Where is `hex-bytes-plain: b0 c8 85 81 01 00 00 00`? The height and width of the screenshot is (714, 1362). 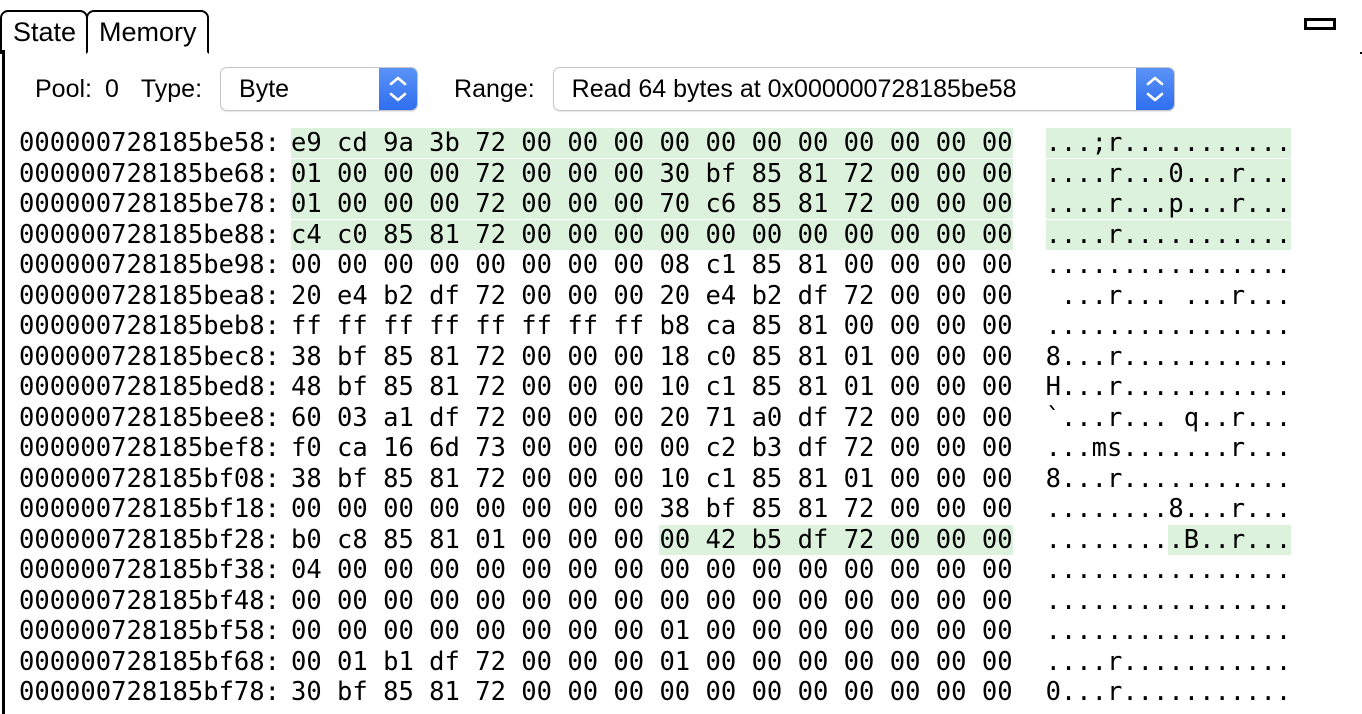 hex-bytes-plain: b0 c8 85 81 01 00 00 00 is located at coordinates (475, 539).